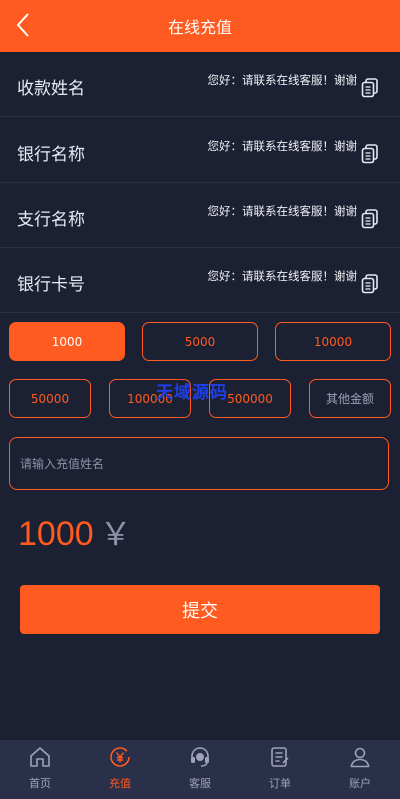 This screenshot has height=799, width=400. I want to click on tab-service: 客服, so click(200, 769).